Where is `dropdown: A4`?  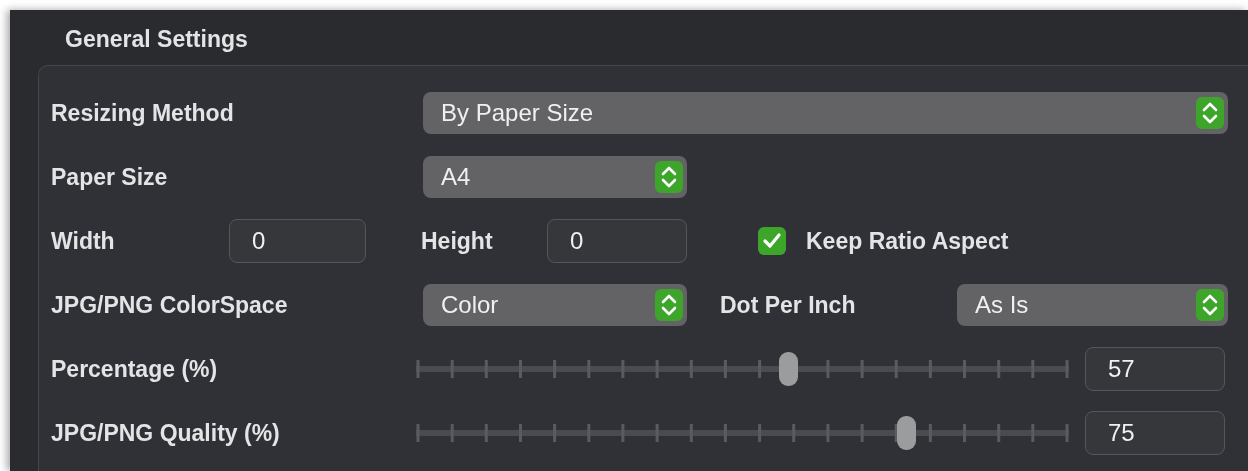
dropdown: A4 is located at coordinates (555, 177).